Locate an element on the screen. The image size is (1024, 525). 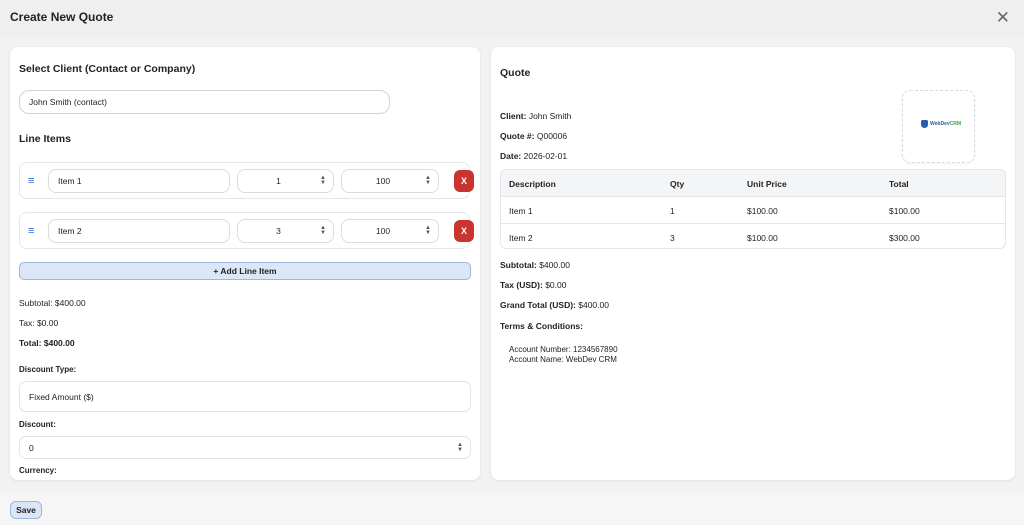
preview-subtotal: Subtotal: $400.00 is located at coordinates (535, 265).